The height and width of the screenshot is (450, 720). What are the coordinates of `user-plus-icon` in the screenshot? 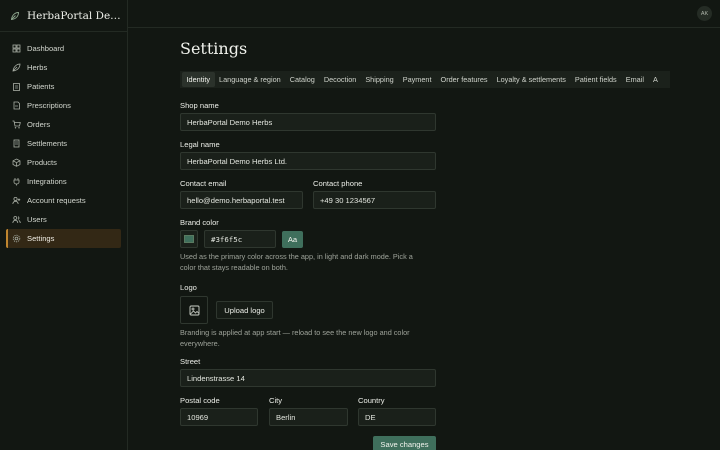 It's located at (16, 200).